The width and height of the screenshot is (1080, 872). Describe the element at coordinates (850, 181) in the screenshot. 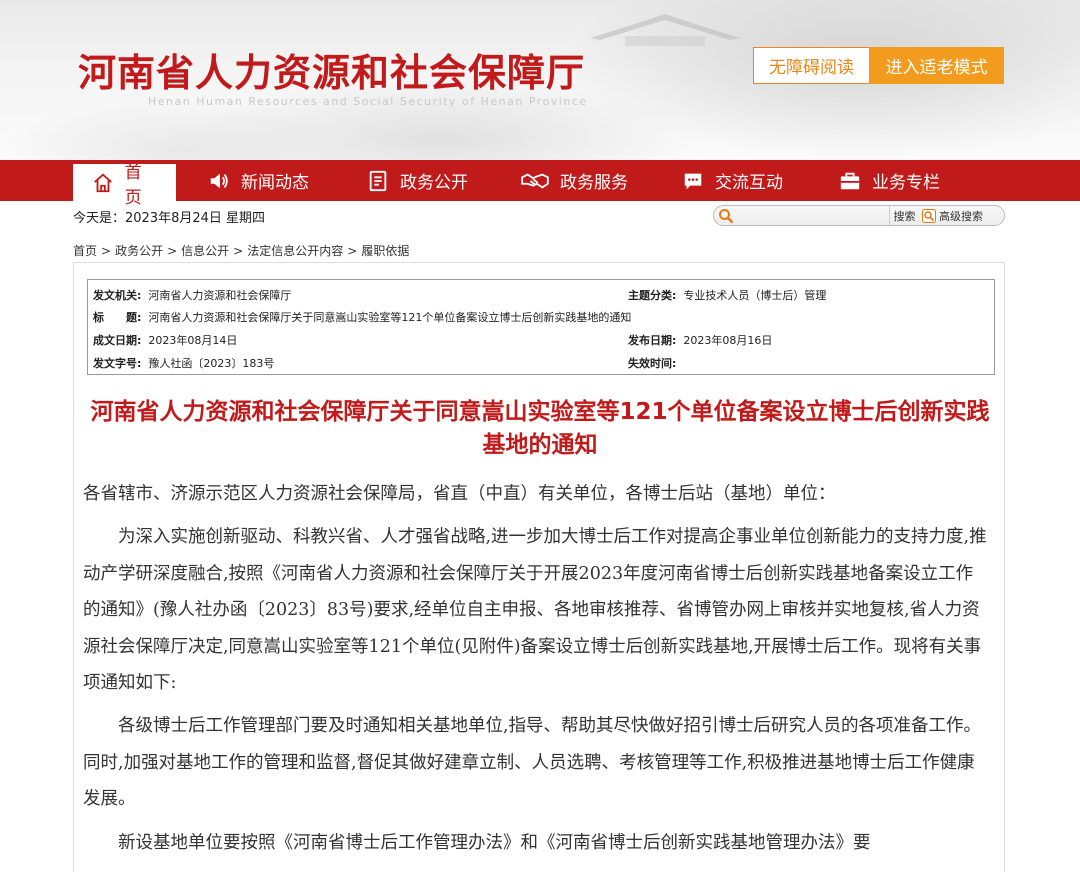

I see `briefcase-icon` at that location.